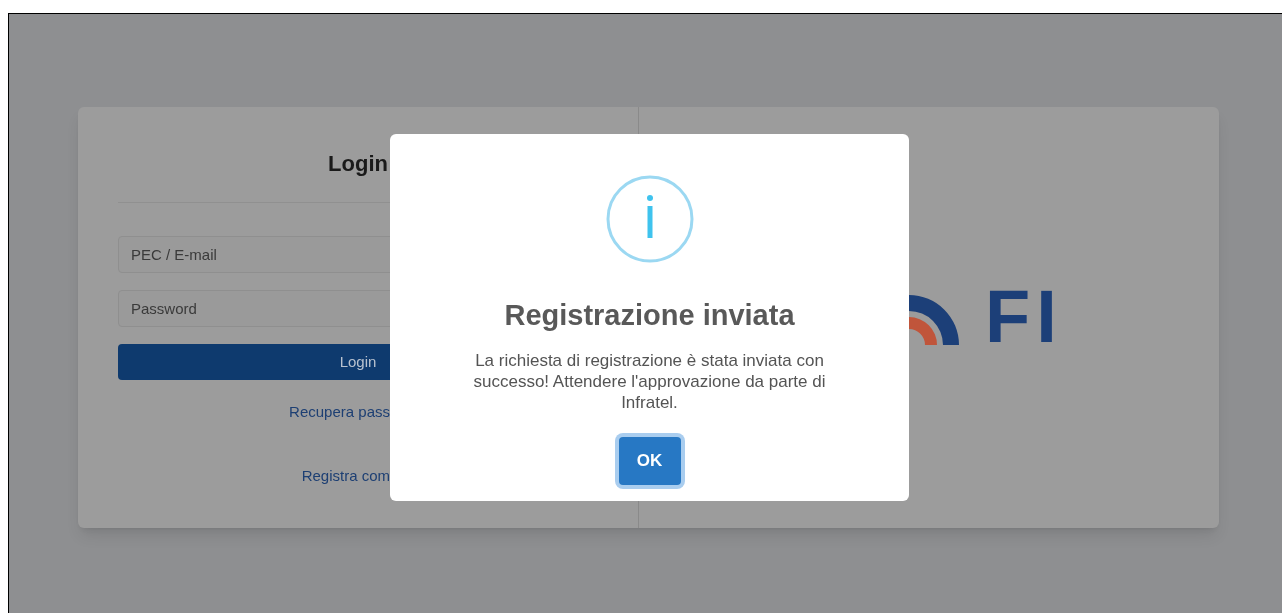 The image size is (1282, 613). What do you see at coordinates (358, 163) in the screenshot?
I see `login-title: Login` at bounding box center [358, 163].